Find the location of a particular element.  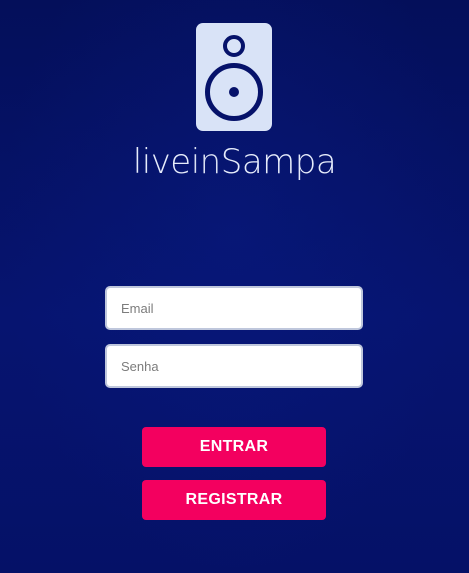

brand-name-part3: Sampa is located at coordinates (278, 162).